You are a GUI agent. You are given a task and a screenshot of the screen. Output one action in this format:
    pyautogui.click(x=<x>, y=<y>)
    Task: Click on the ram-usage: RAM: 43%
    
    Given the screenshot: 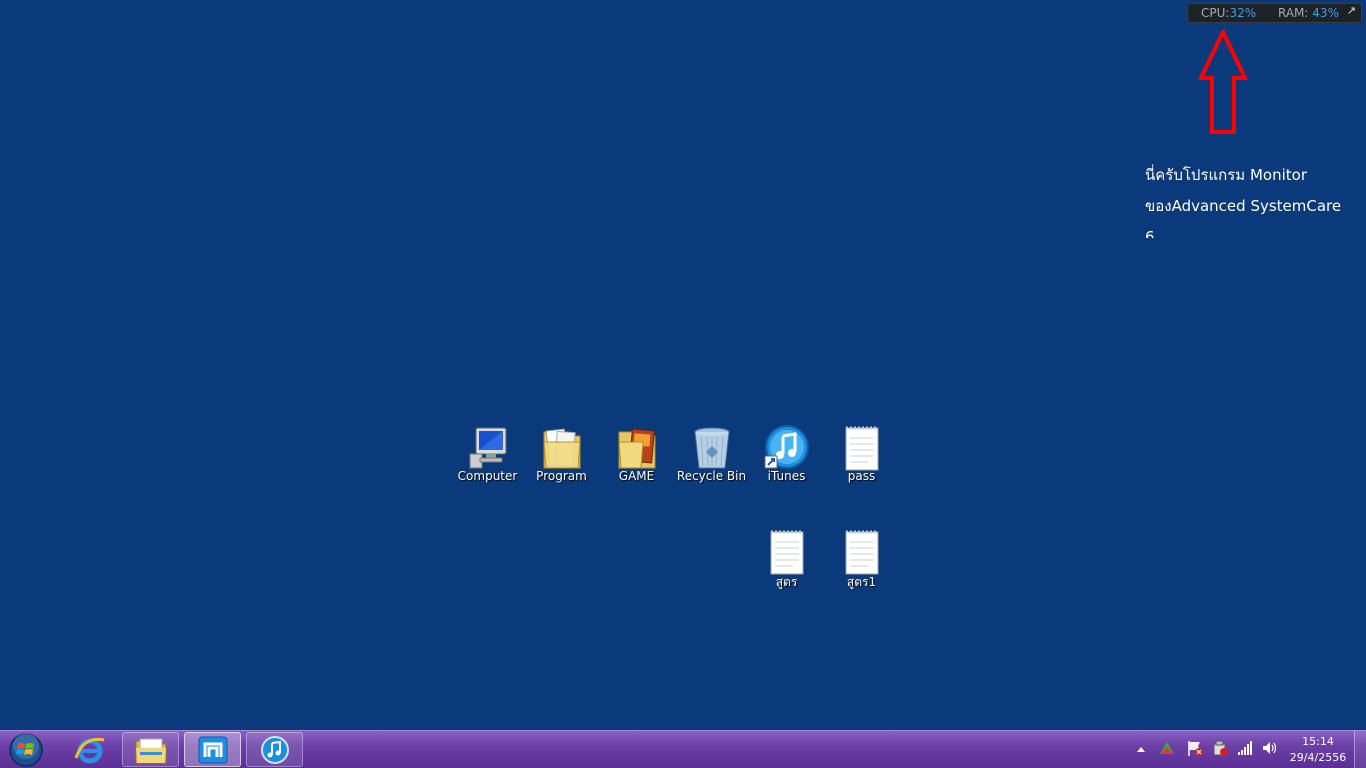 What is the action you would take?
    pyautogui.click(x=1308, y=13)
    